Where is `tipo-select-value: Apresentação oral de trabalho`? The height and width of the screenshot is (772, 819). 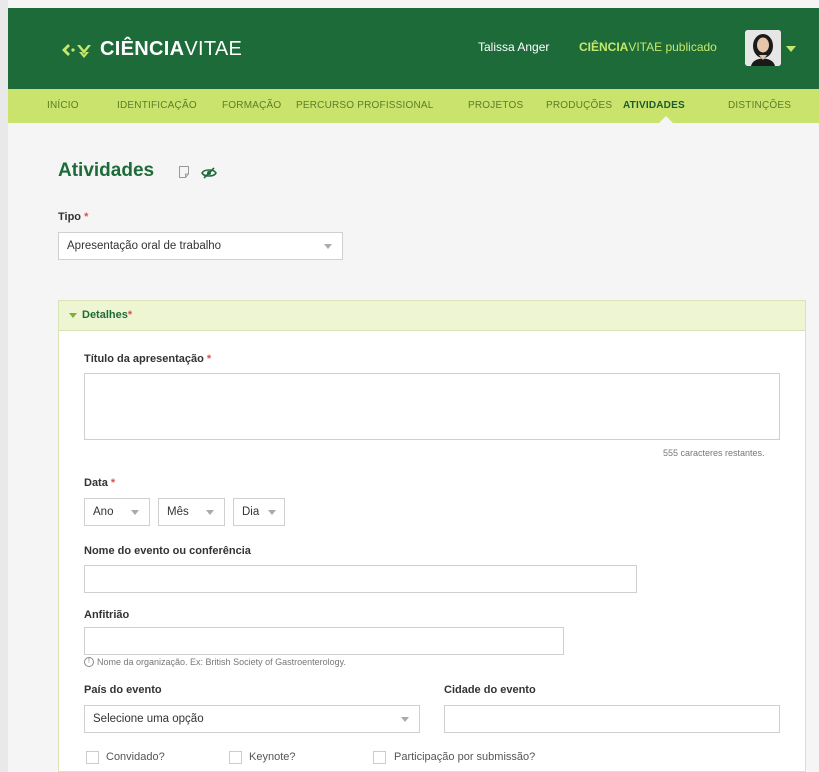
tipo-select-value: Apresentação oral de trabalho is located at coordinates (144, 246).